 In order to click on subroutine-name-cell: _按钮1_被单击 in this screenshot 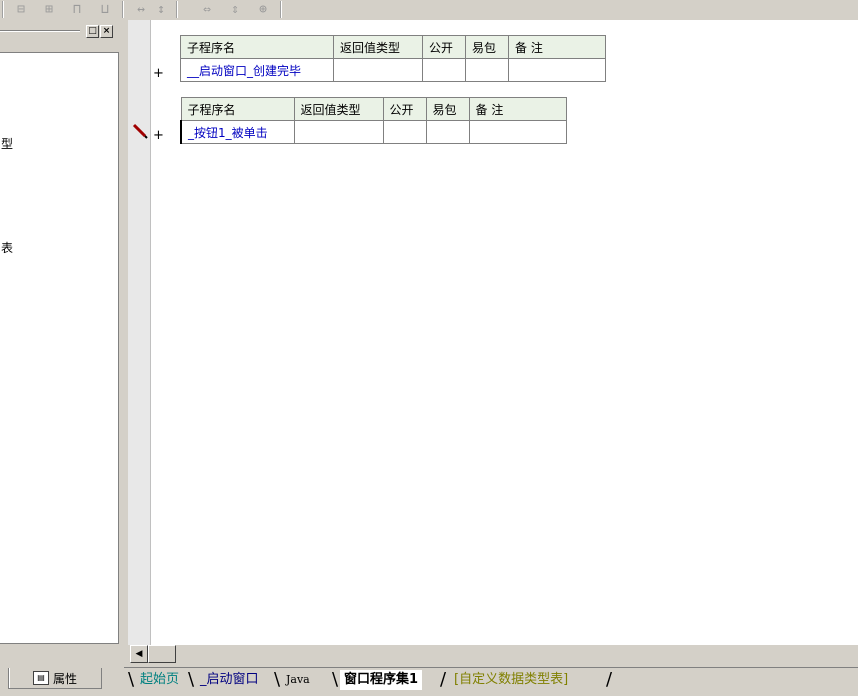, I will do `click(237, 132)`.